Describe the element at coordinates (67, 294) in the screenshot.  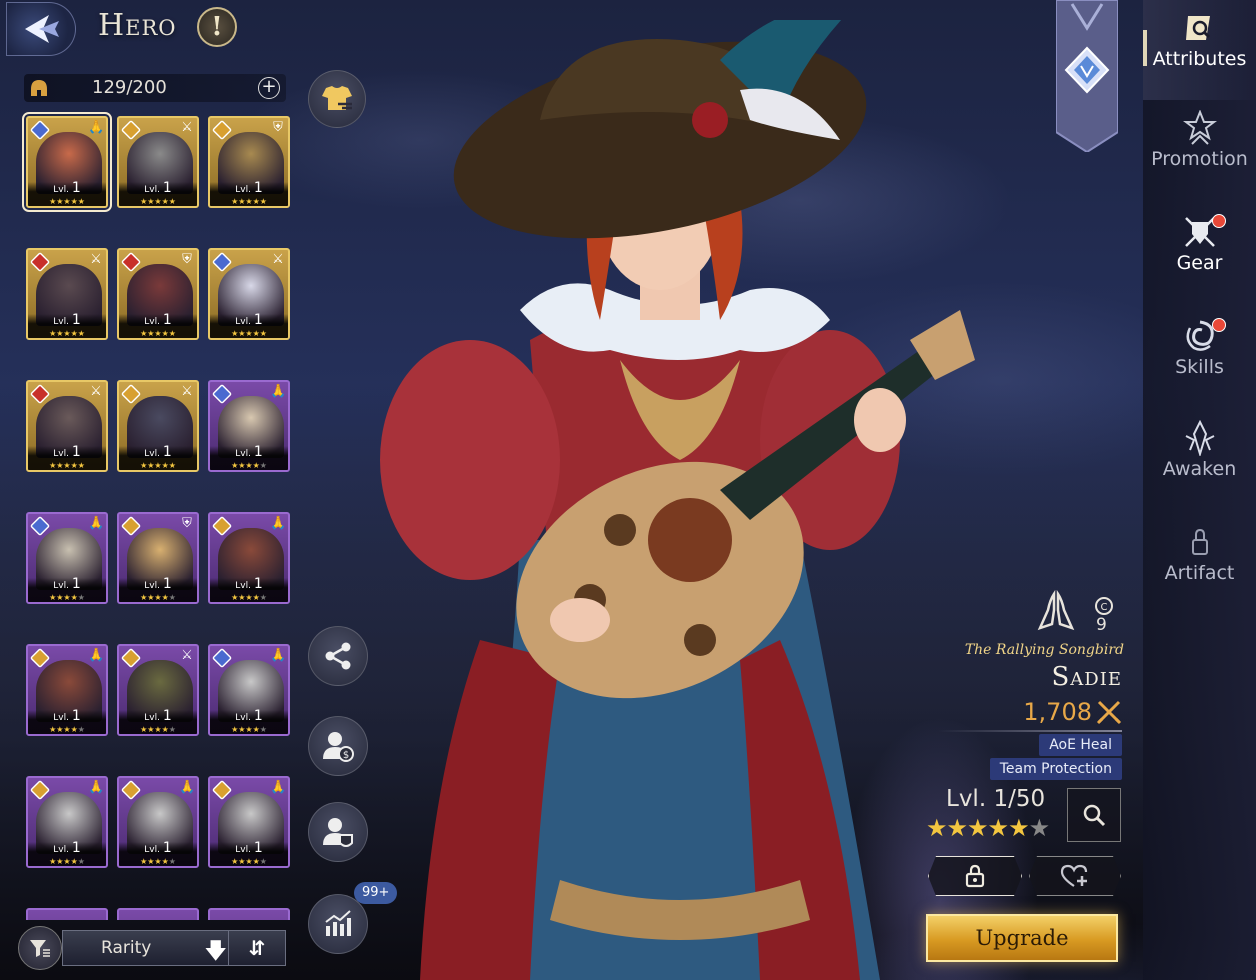
I see `hero-card-dark-knight: ⚔ Lvl. 1 ★★★★★` at that location.